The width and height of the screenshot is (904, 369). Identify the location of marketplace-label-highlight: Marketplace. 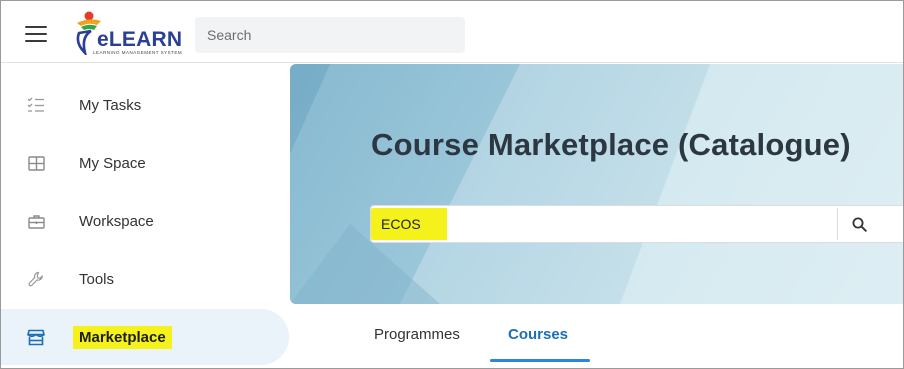
(122, 337).